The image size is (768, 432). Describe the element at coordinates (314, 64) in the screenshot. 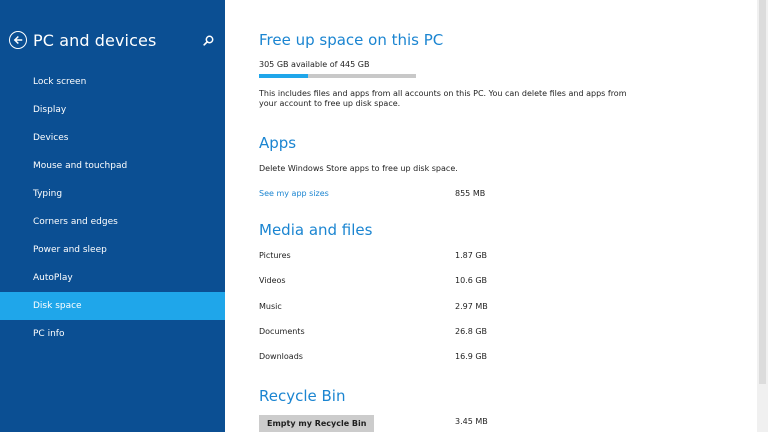

I see `storage-text: 305 GB available of 445 GB` at that location.